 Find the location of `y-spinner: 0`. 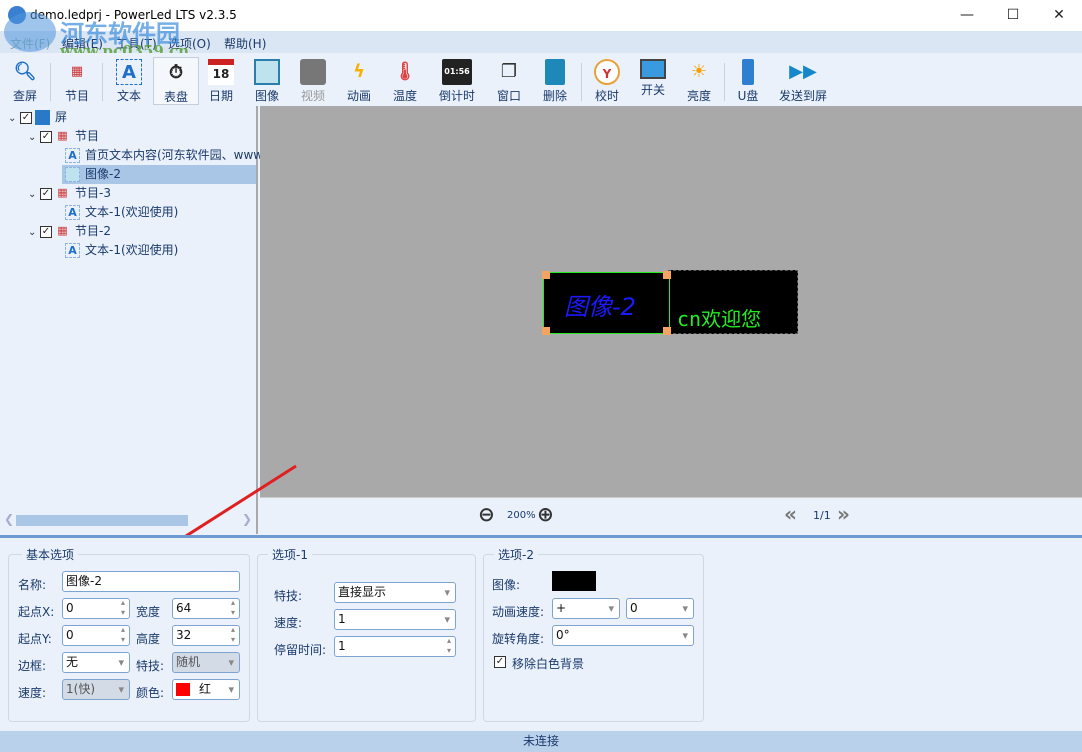

y-spinner: 0 is located at coordinates (96, 635).